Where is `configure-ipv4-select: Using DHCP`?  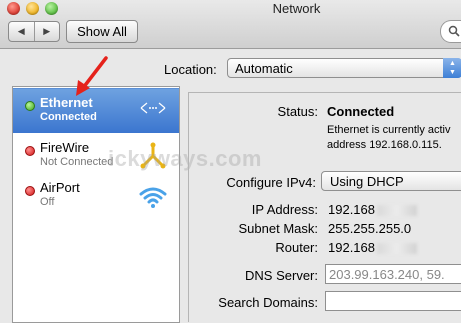 configure-ipv4-select: Using DHCP is located at coordinates (391, 181).